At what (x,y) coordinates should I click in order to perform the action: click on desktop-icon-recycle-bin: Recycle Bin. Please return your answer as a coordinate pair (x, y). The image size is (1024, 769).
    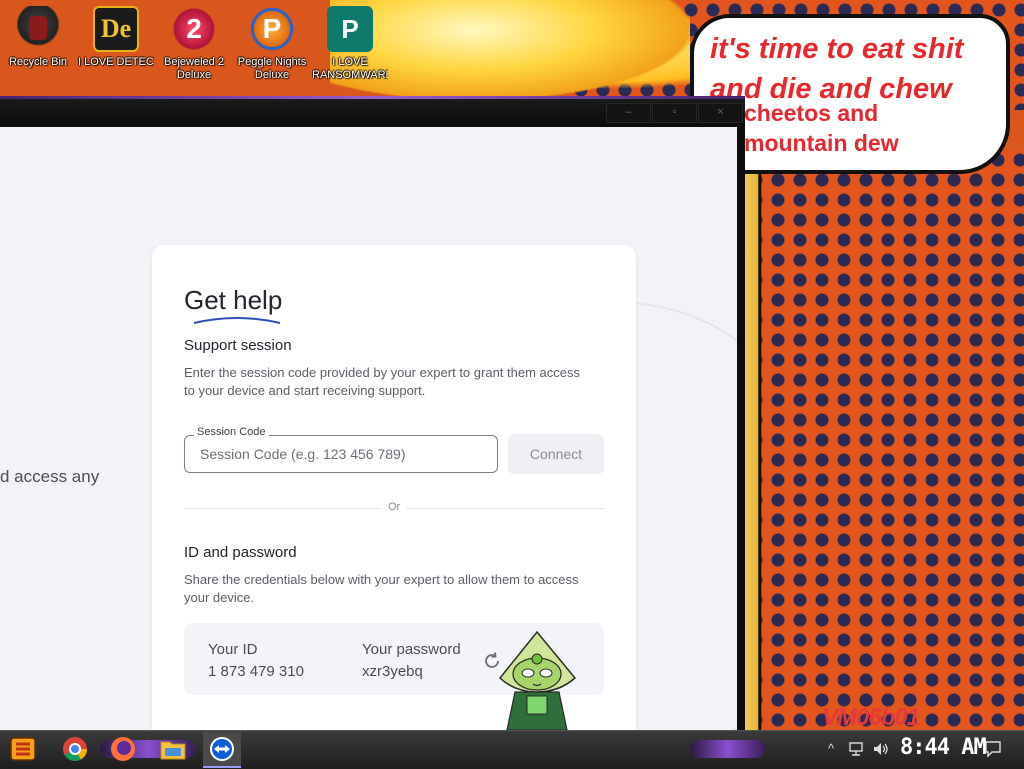
    Looking at the image, I should click on (38, 37).